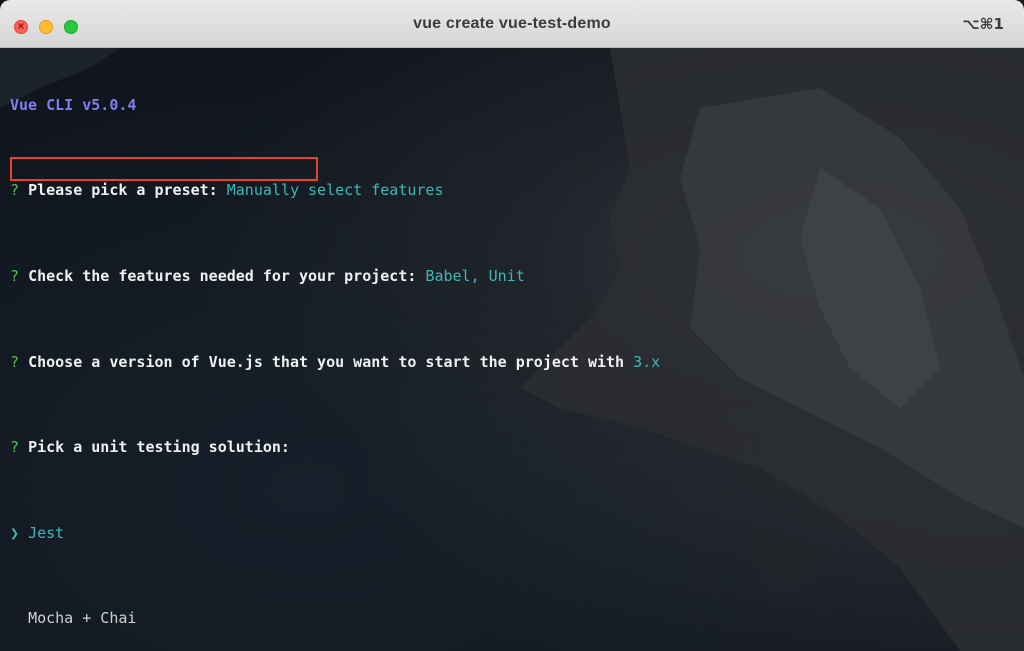 This screenshot has height=651, width=1024. Describe the element at coordinates (512, 105) in the screenshot. I see `cli-version-line: Vue CLI v5.0.4` at that location.